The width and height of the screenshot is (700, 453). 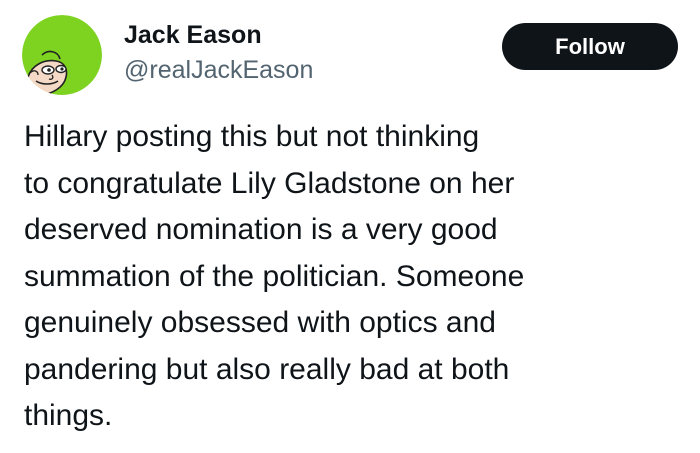 What do you see at coordinates (274, 276) in the screenshot?
I see `tweet-text-line: summation of the politician. Someone` at bounding box center [274, 276].